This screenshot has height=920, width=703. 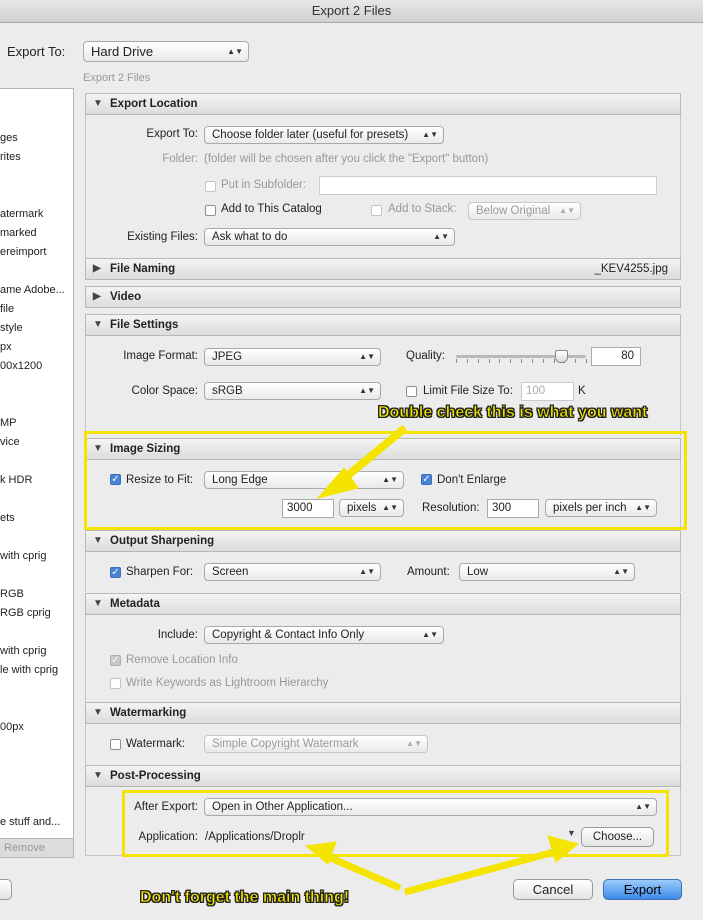 I want to click on arrow-left-shaft, so click(x=363, y=872).